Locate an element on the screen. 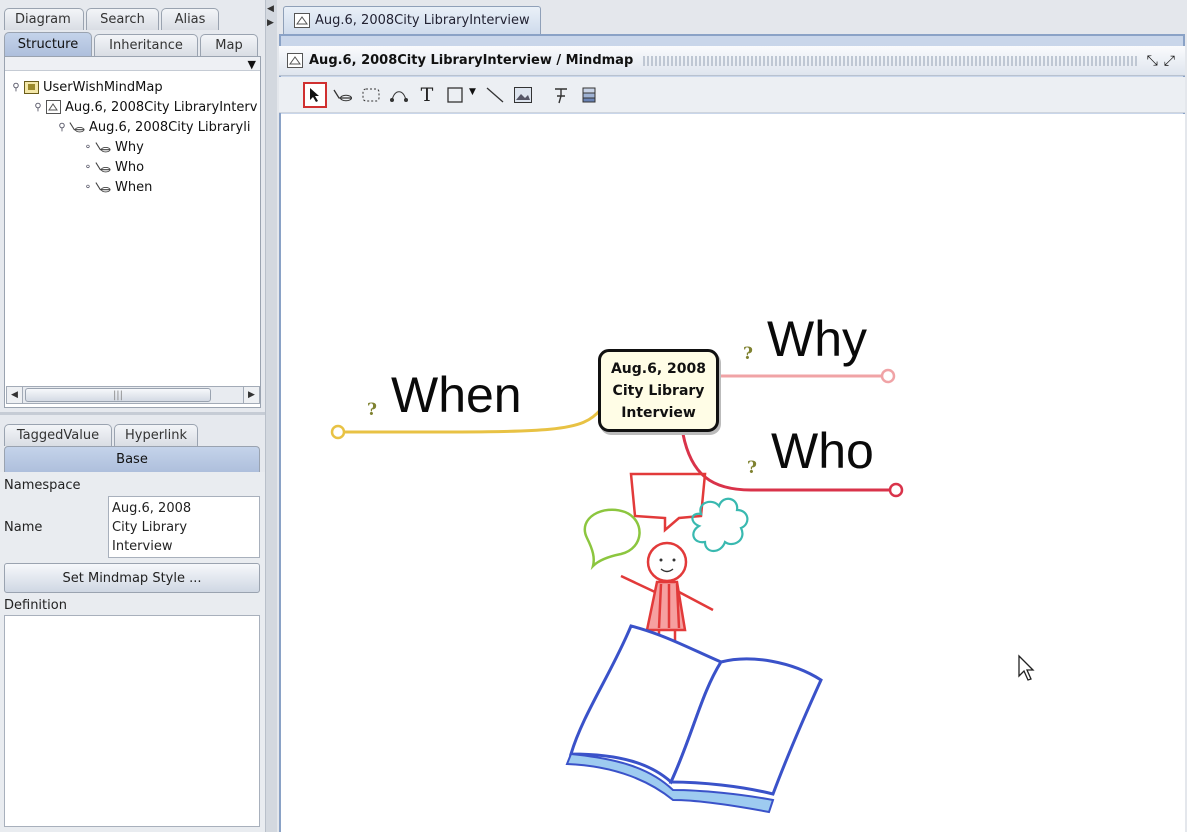 The image size is (1187, 832). name-field: Aug.6, 2008 City Library Interview is located at coordinates (184, 527).